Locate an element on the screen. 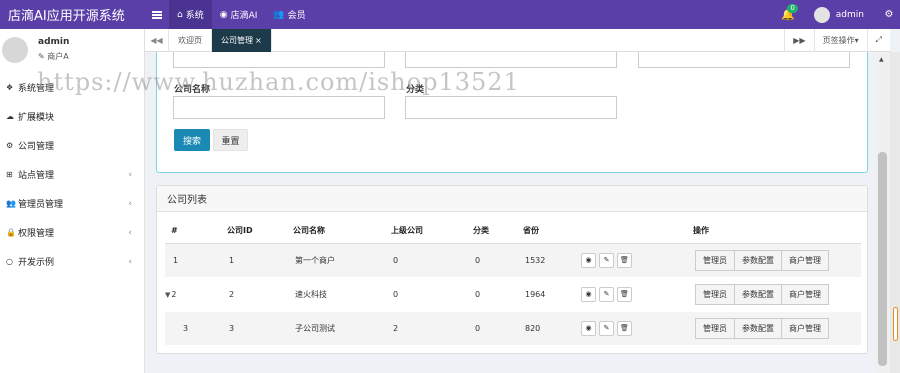  settings-button: ⚙ is located at coordinates (889, 14).